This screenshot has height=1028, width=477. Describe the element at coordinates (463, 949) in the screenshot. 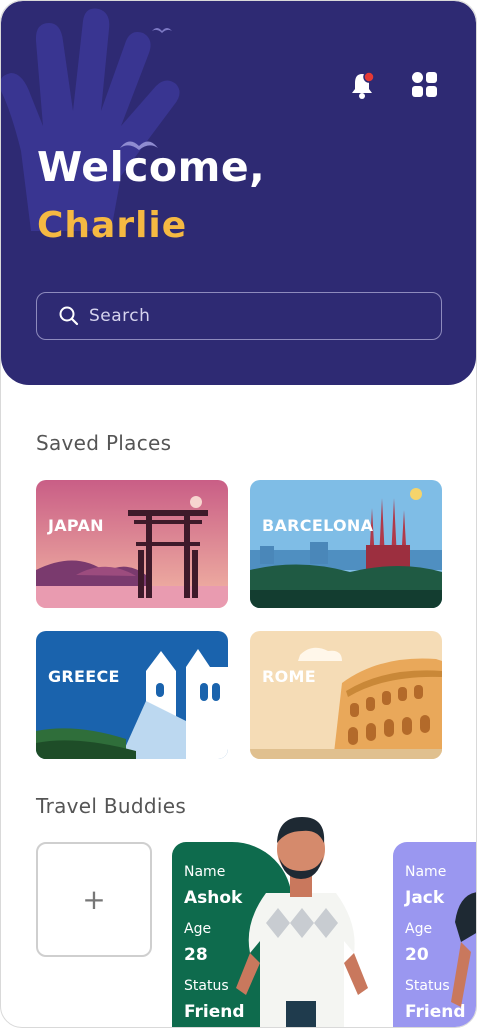

I see `jack-avatar` at that location.